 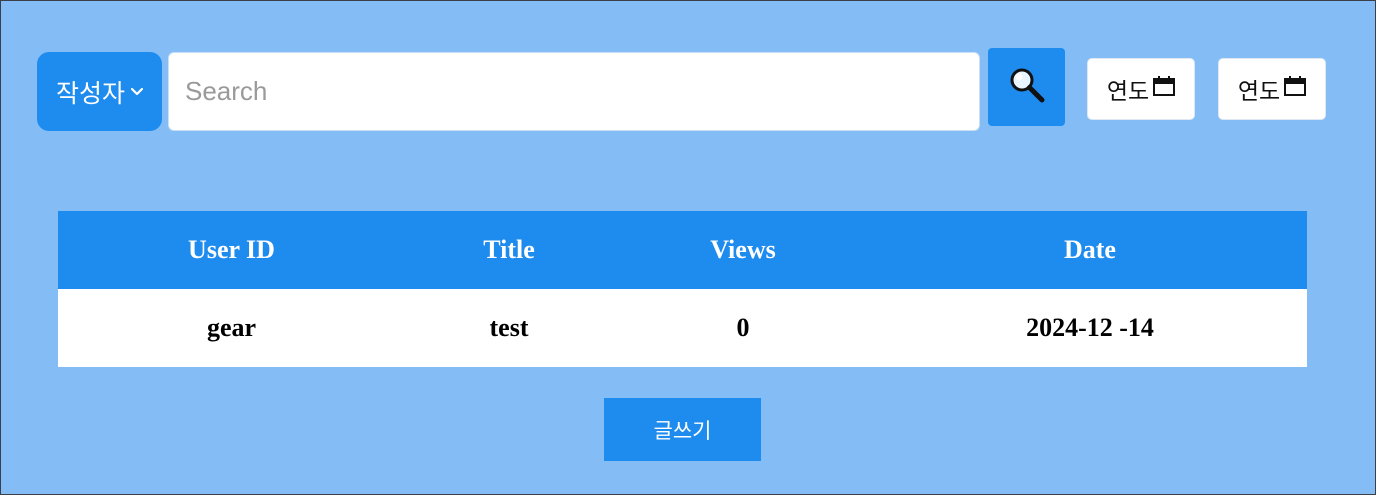 What do you see at coordinates (574, 91) in the screenshot?
I see `search-input: Search` at bounding box center [574, 91].